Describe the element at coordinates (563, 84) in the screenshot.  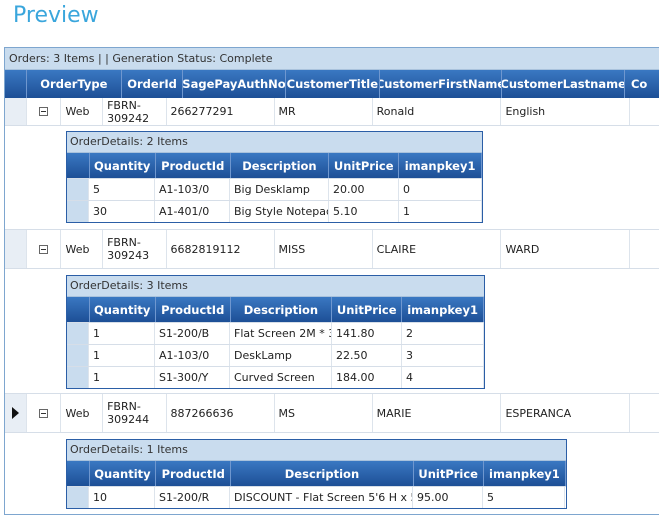
I see `header-customerlastname: CustomerLastname` at that location.